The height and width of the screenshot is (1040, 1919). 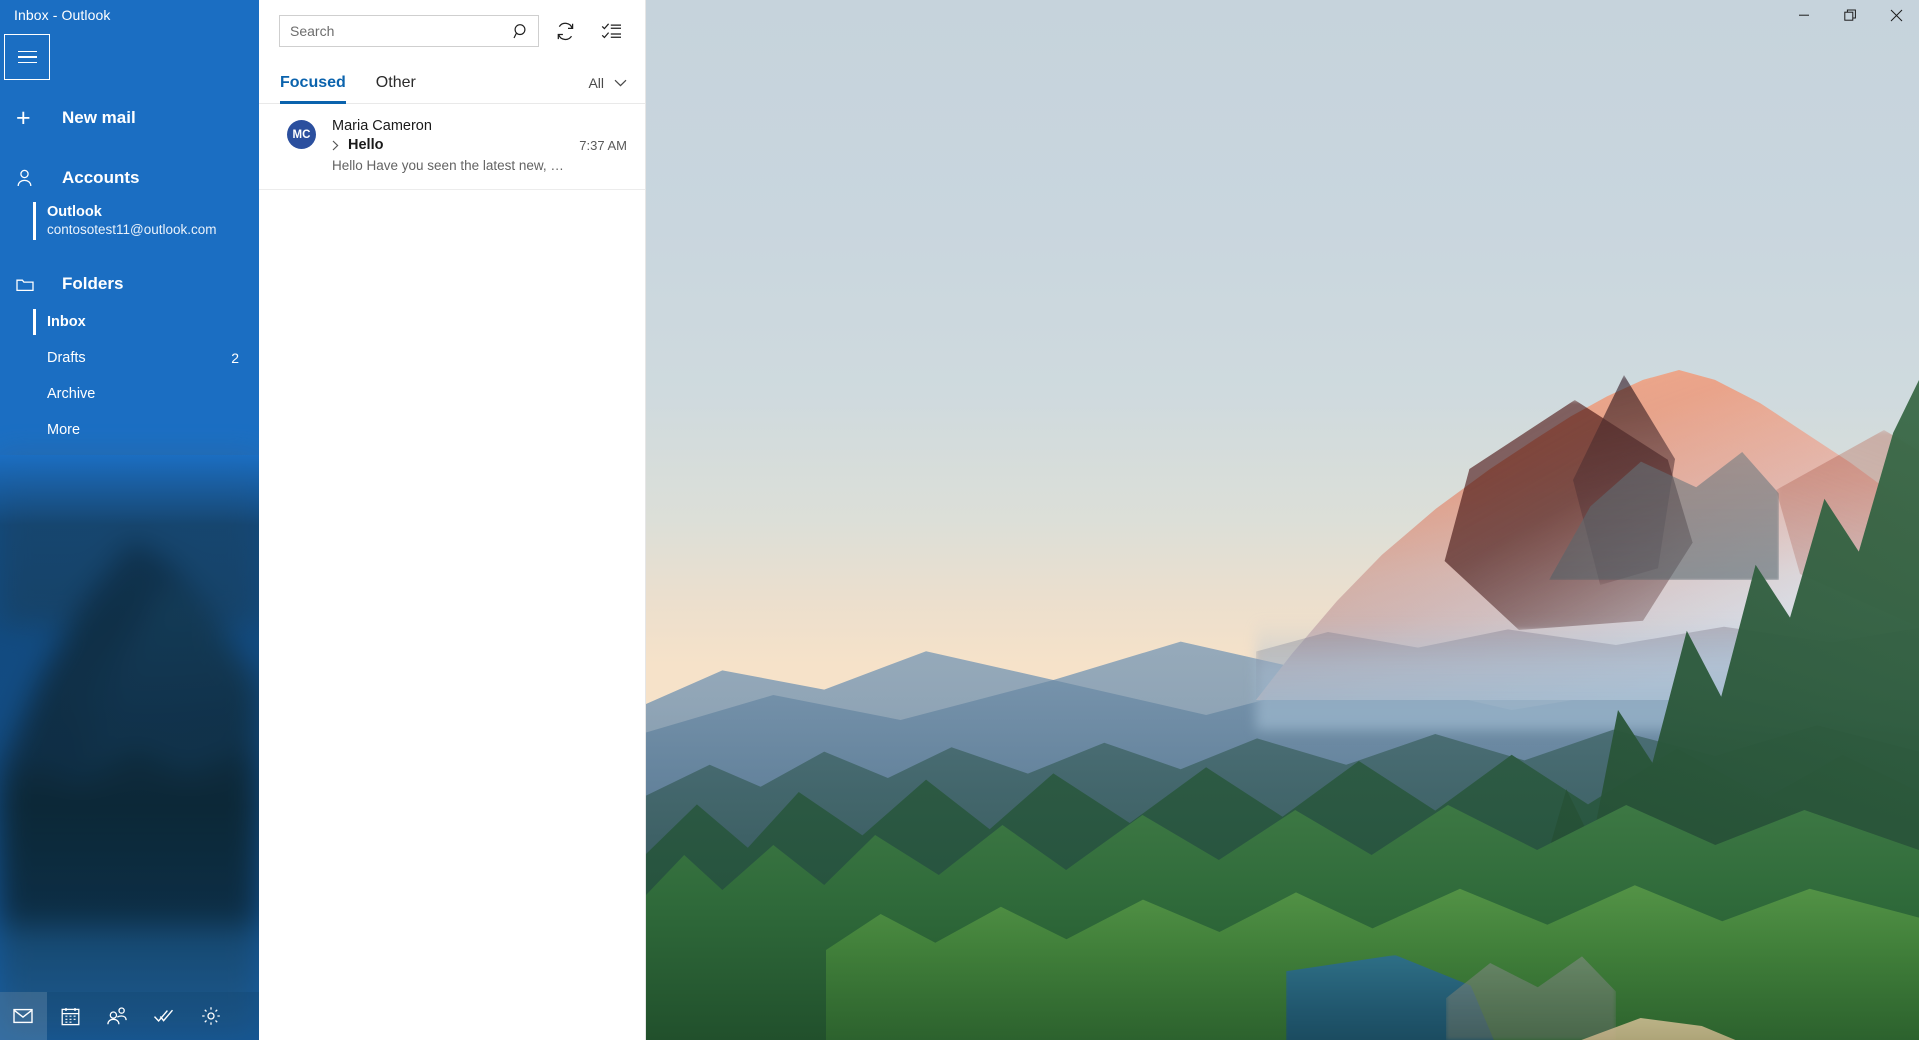 I want to click on list-toolbar, so click(x=452, y=31).